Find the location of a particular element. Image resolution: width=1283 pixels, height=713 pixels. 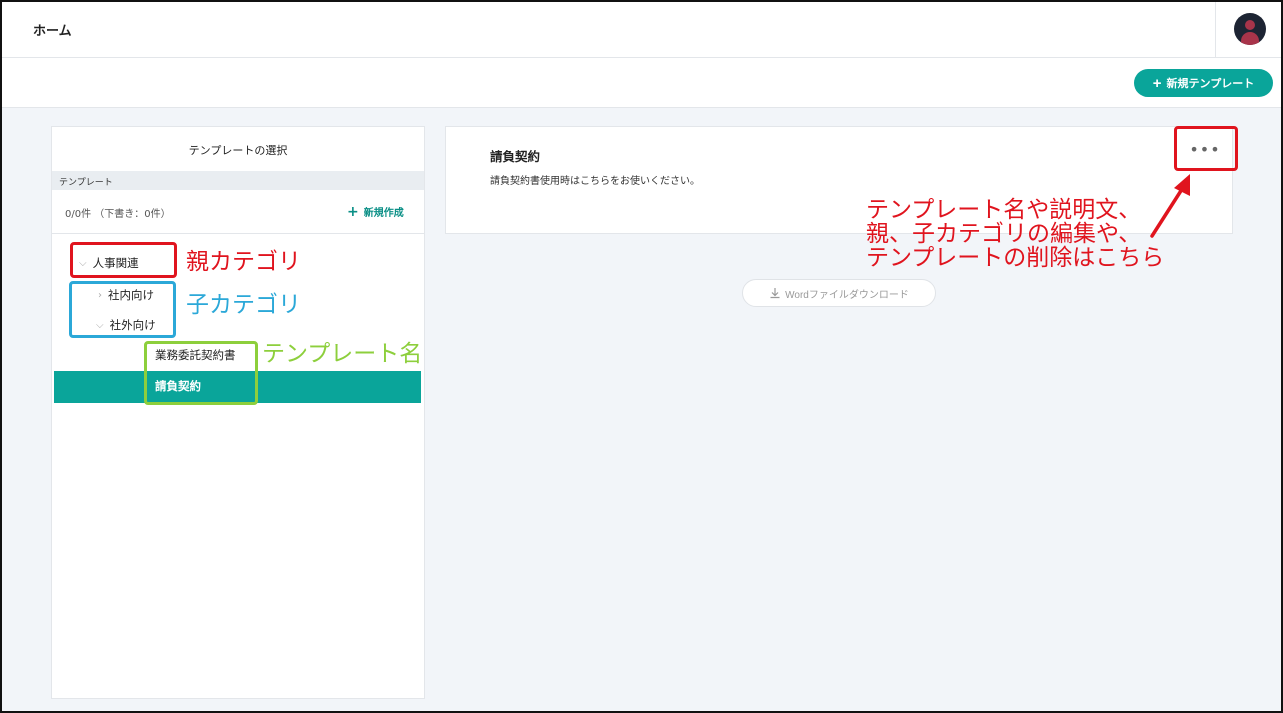

tree-item-child-external: ⌵ 社外向け is located at coordinates (126, 325).